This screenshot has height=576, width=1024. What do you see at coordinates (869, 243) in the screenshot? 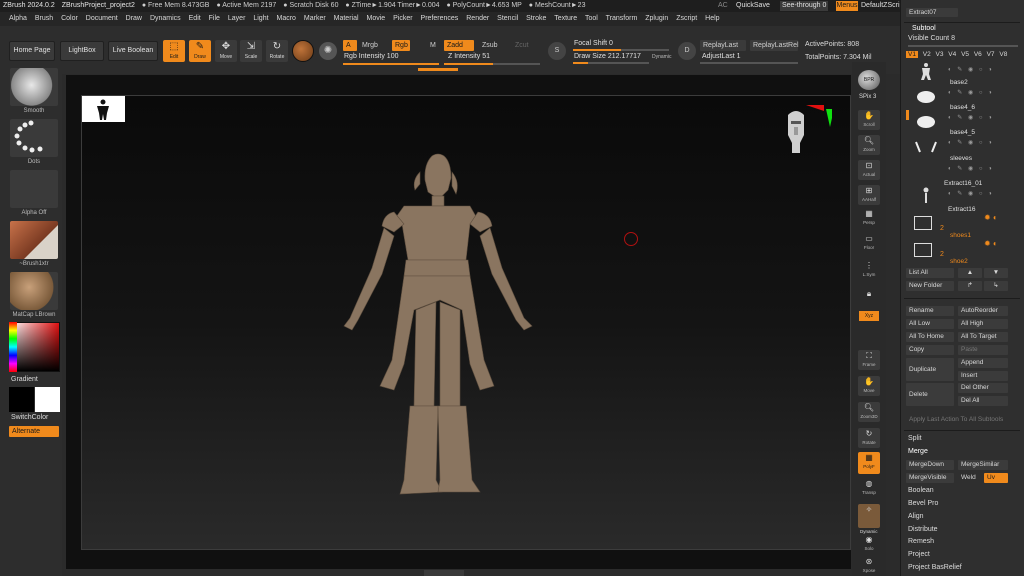
I see `floor-button: ▭ Floor` at bounding box center [869, 243].